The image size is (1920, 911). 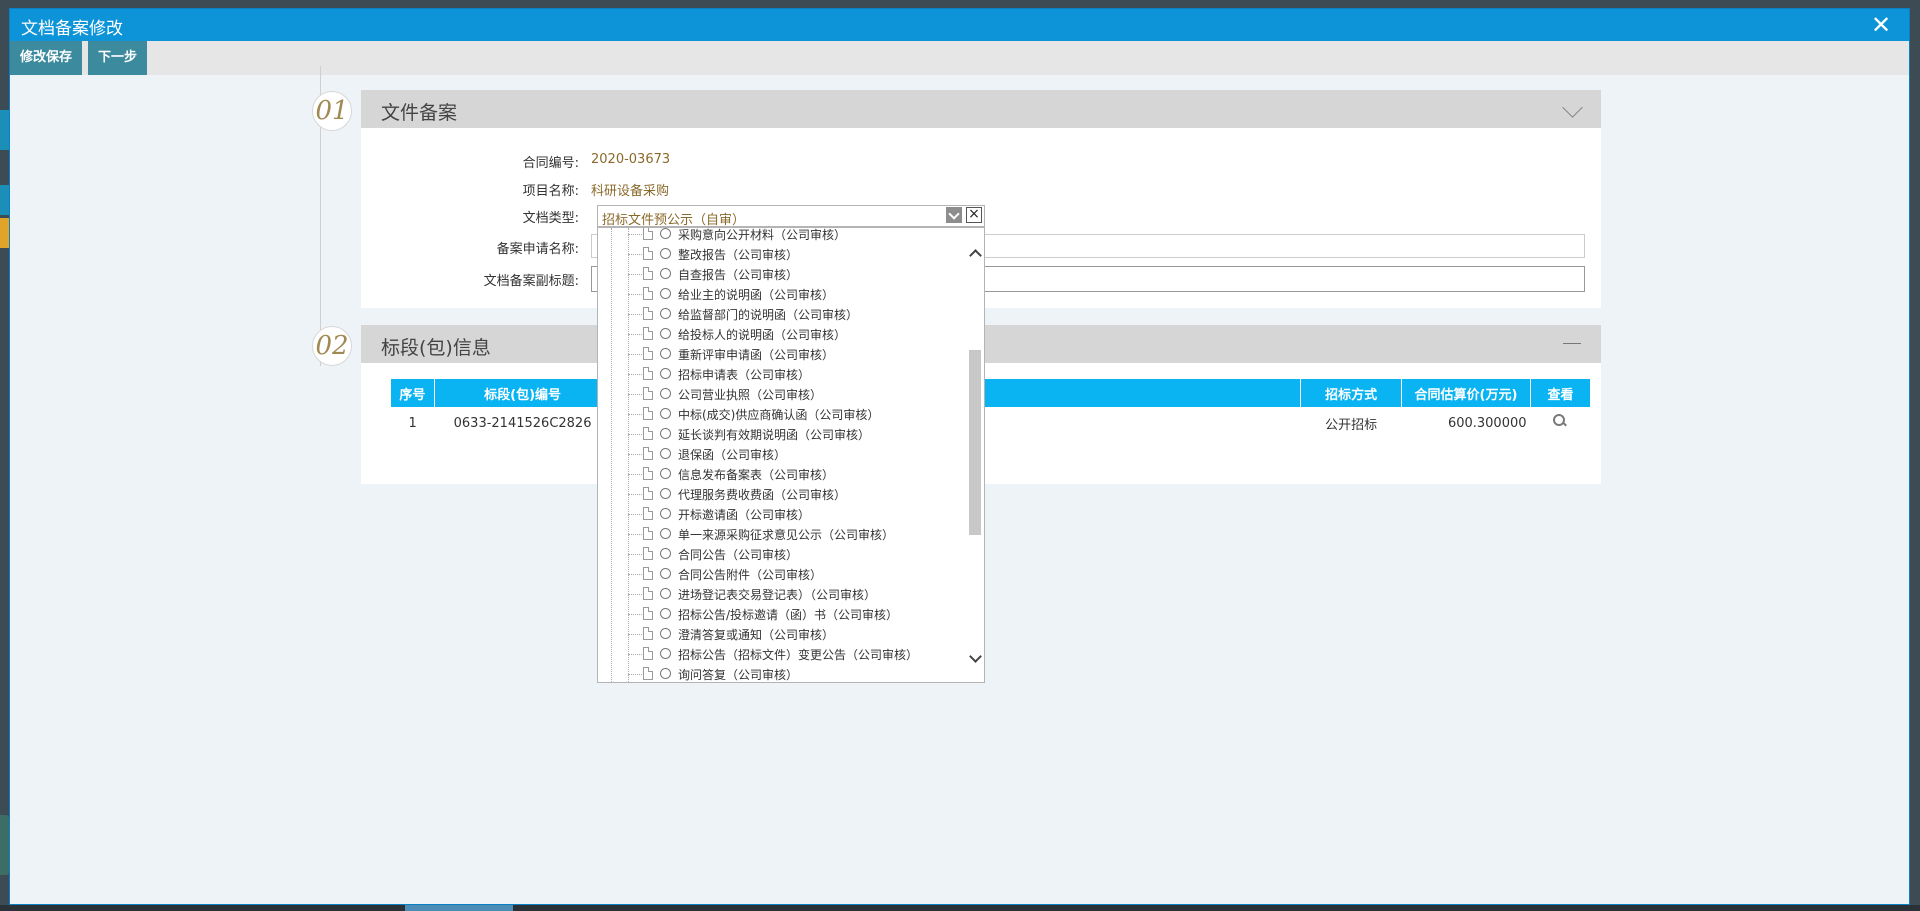 I want to click on dialog-title: 文档备案修改, so click(x=72, y=29).